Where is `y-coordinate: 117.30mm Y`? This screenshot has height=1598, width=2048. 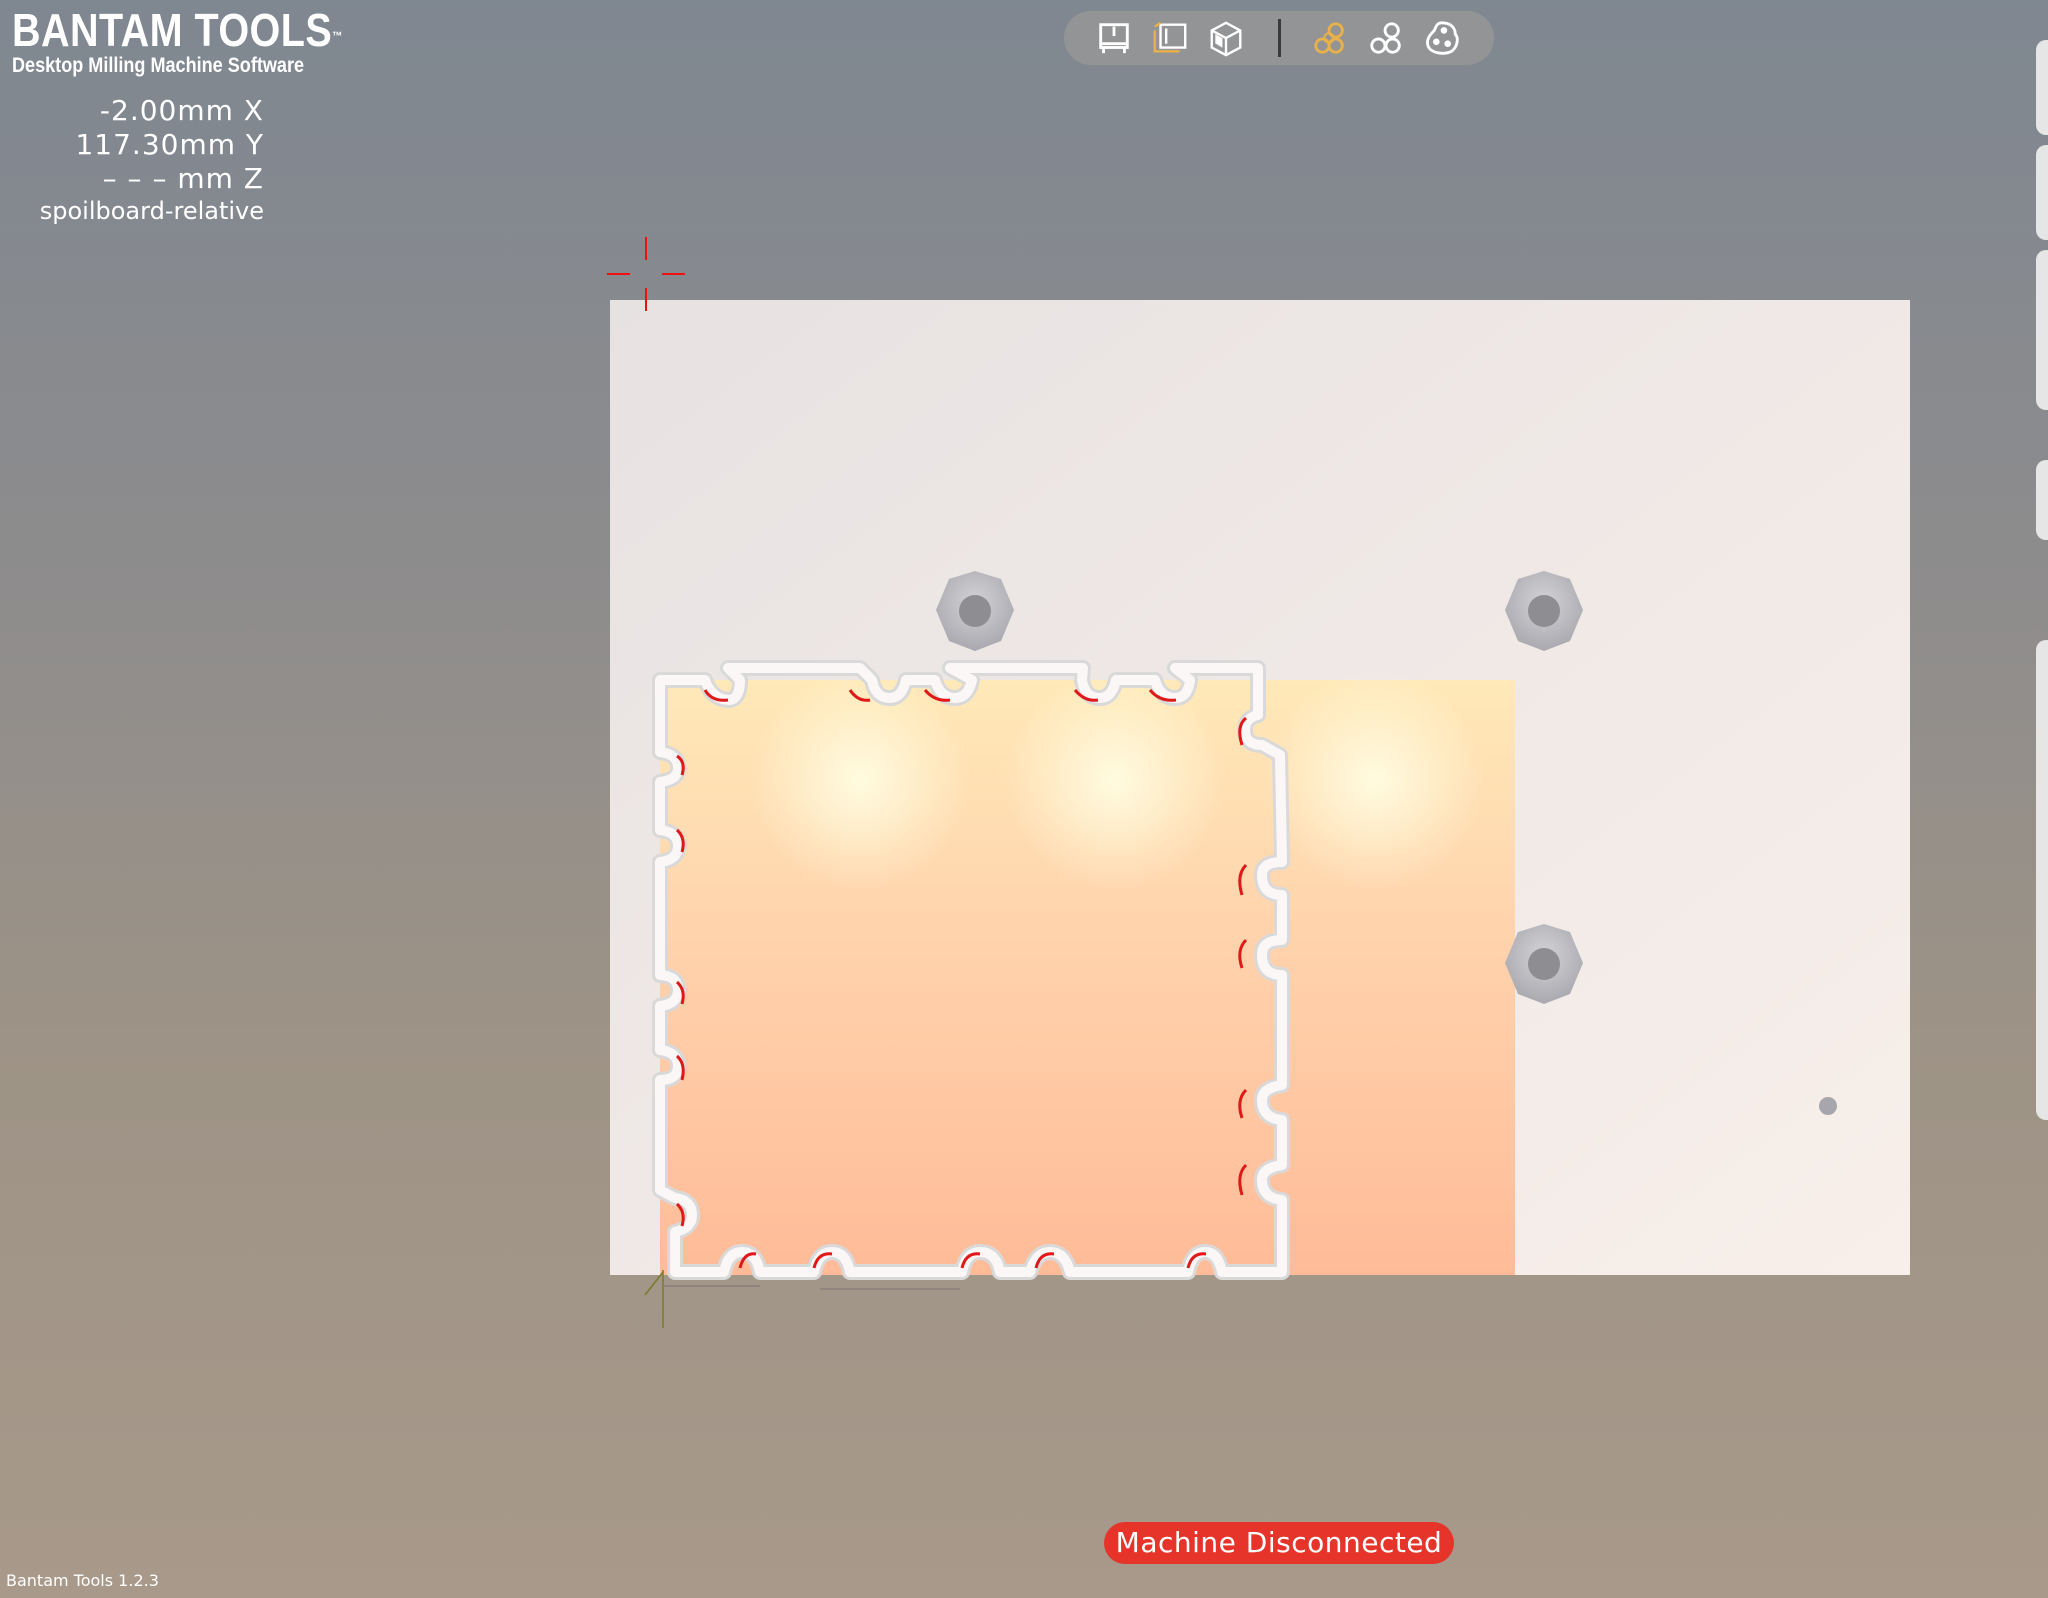 y-coordinate: 117.30mm Y is located at coordinates (169, 144).